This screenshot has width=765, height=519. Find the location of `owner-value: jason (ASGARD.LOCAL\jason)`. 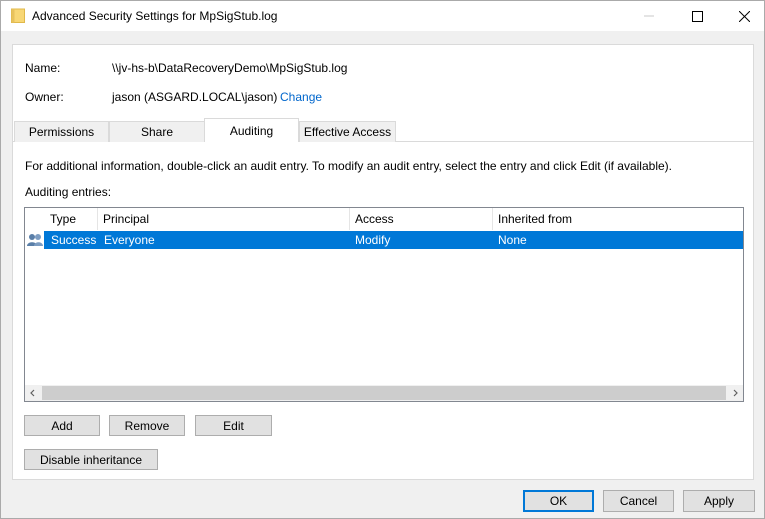

owner-value: jason (ASGARD.LOCAL\jason) is located at coordinates (195, 97).